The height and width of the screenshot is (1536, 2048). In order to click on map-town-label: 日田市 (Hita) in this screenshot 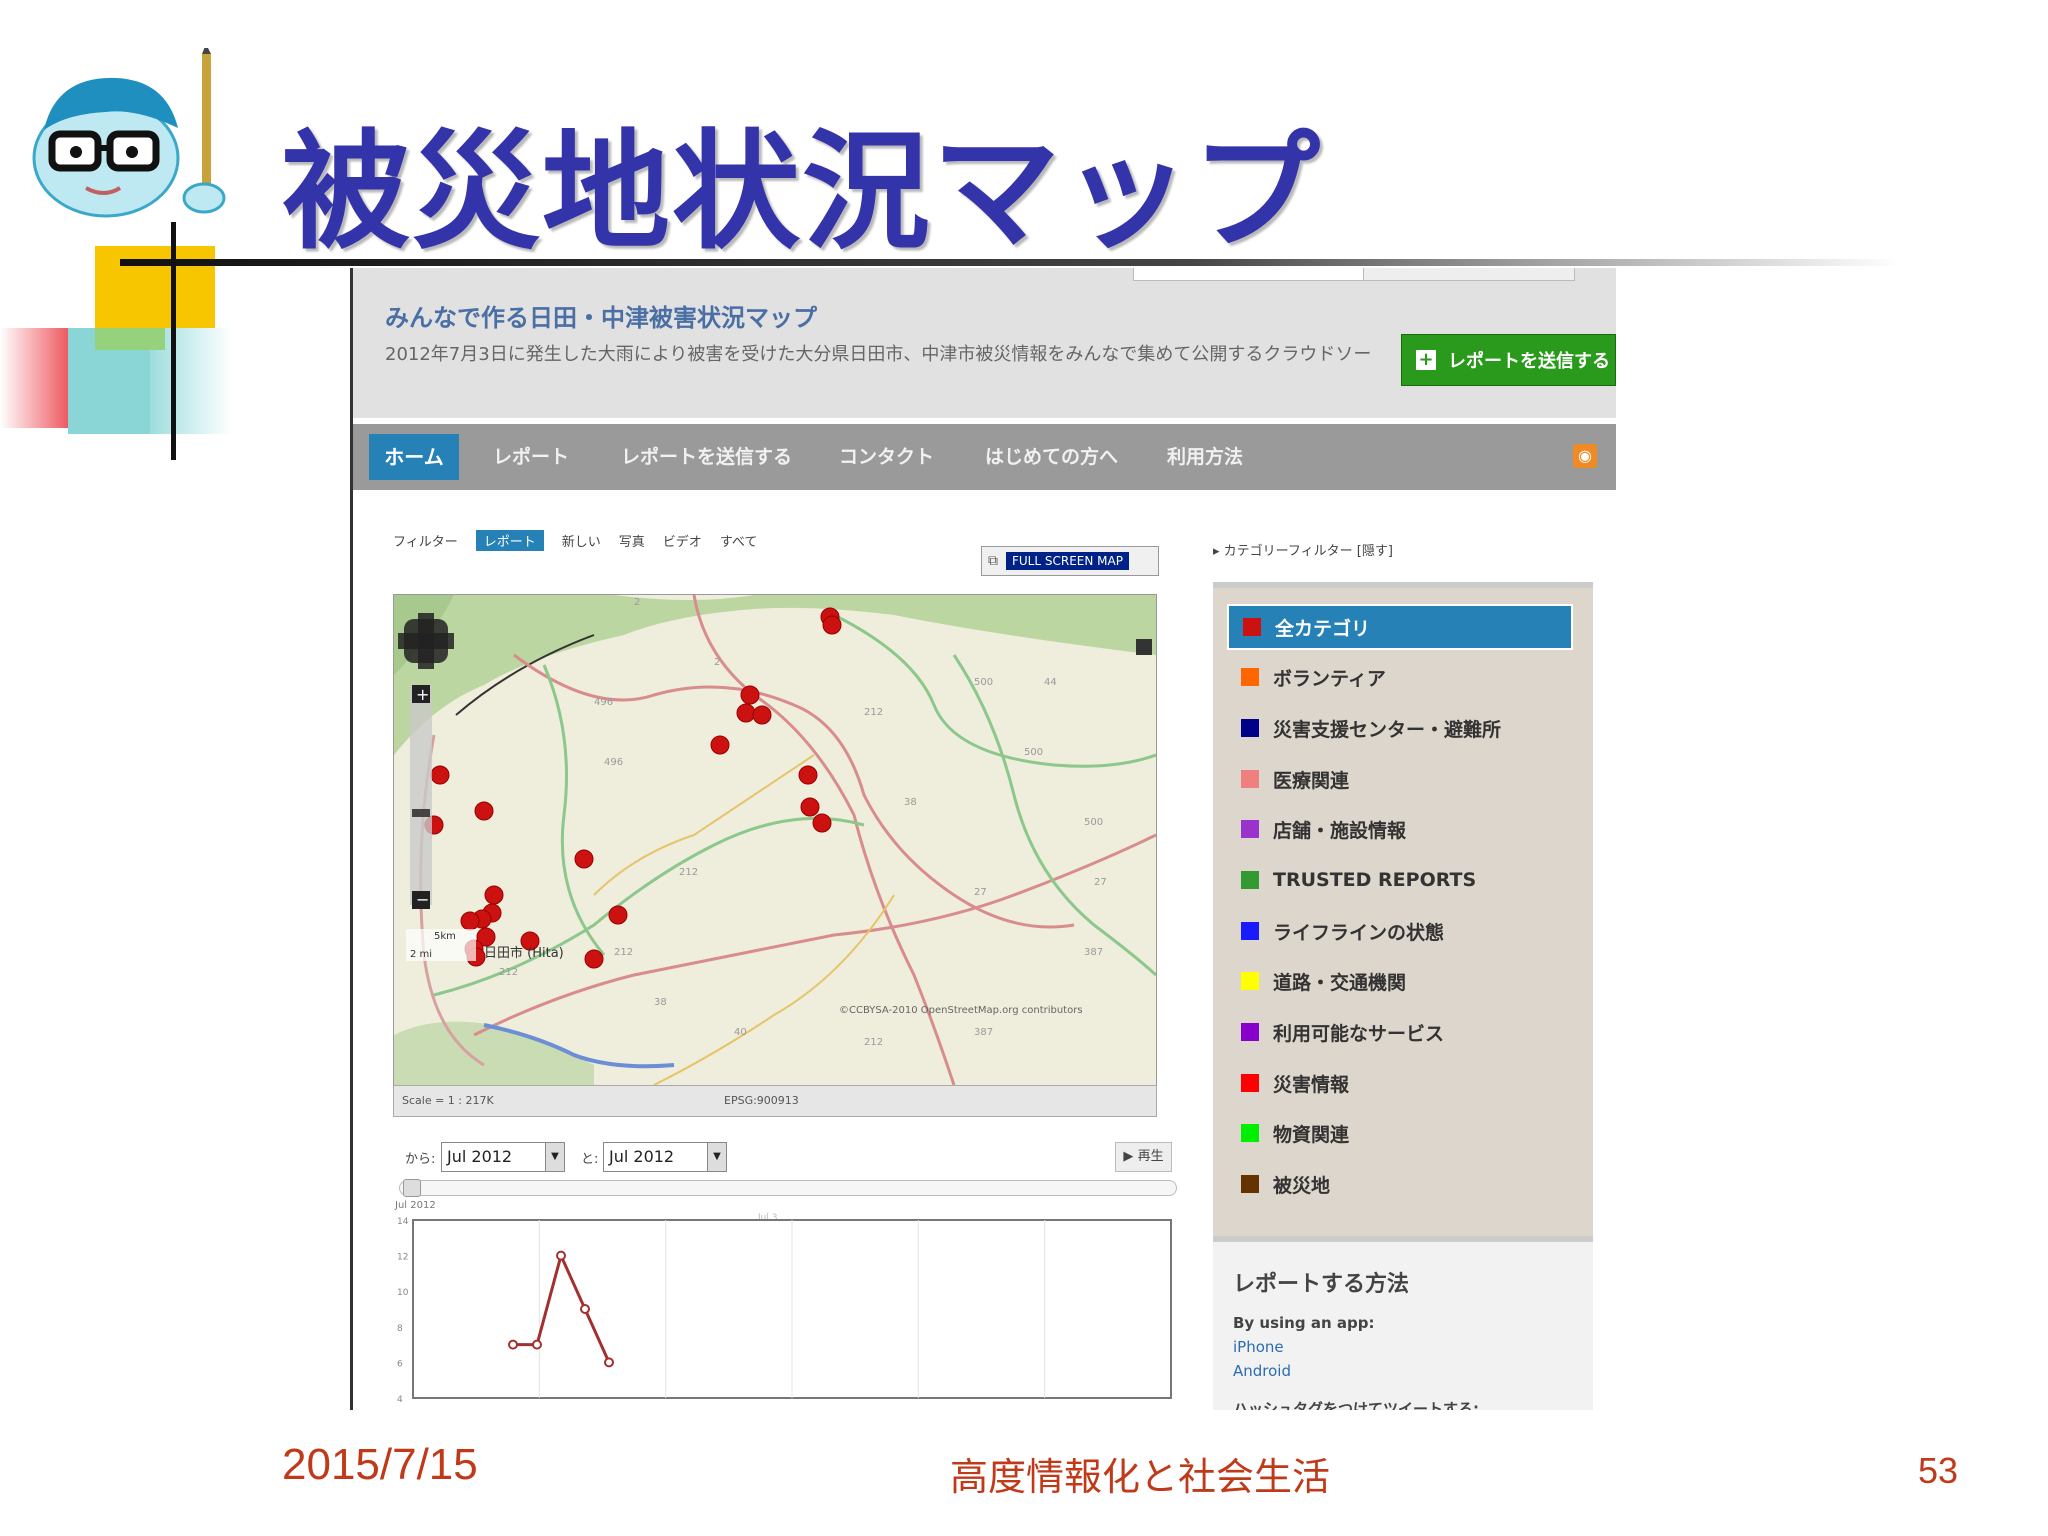, I will do `click(524, 953)`.